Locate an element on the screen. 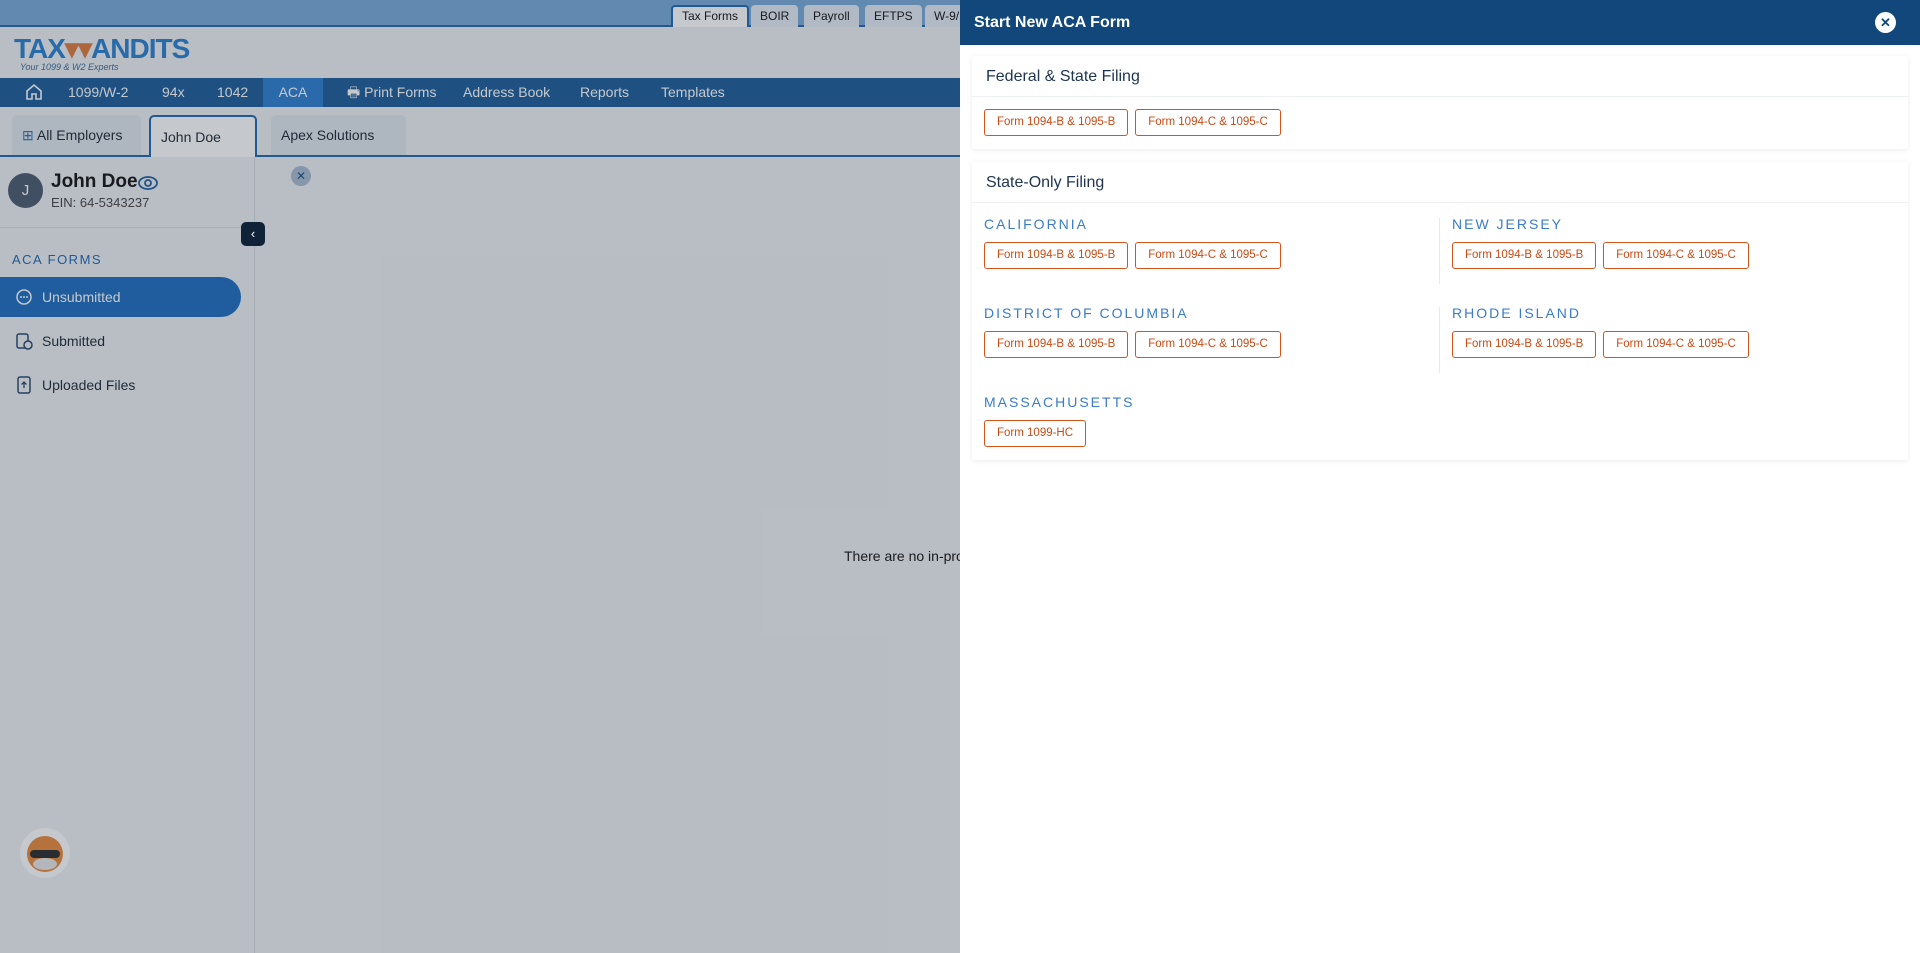  state-label: DISTRICT OF COLUMBIA is located at coordinates (1086, 313).